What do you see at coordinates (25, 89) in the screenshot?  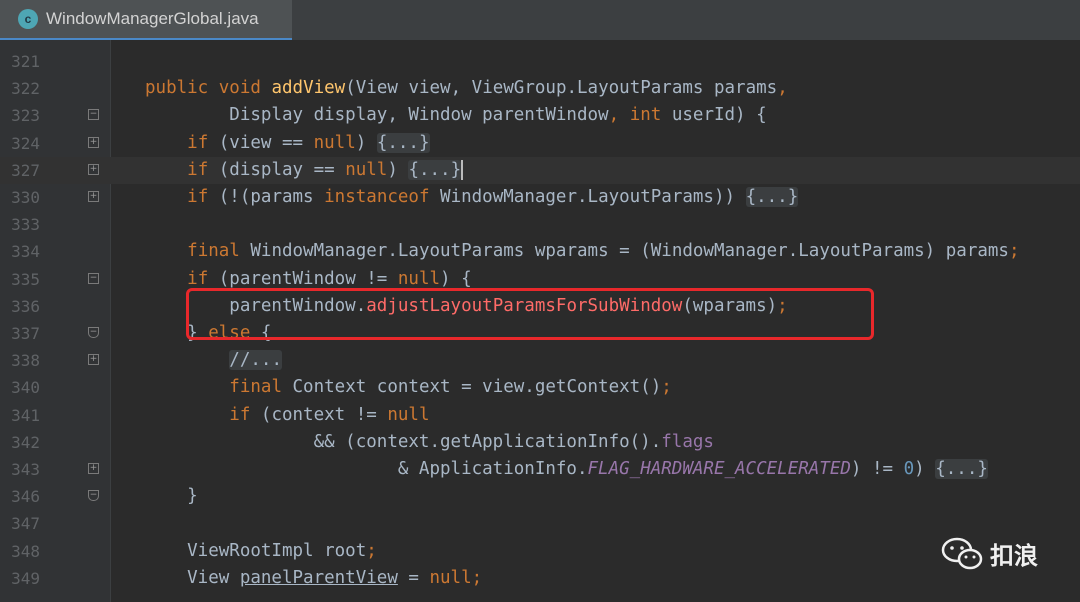 I see `line-number: 322` at bounding box center [25, 89].